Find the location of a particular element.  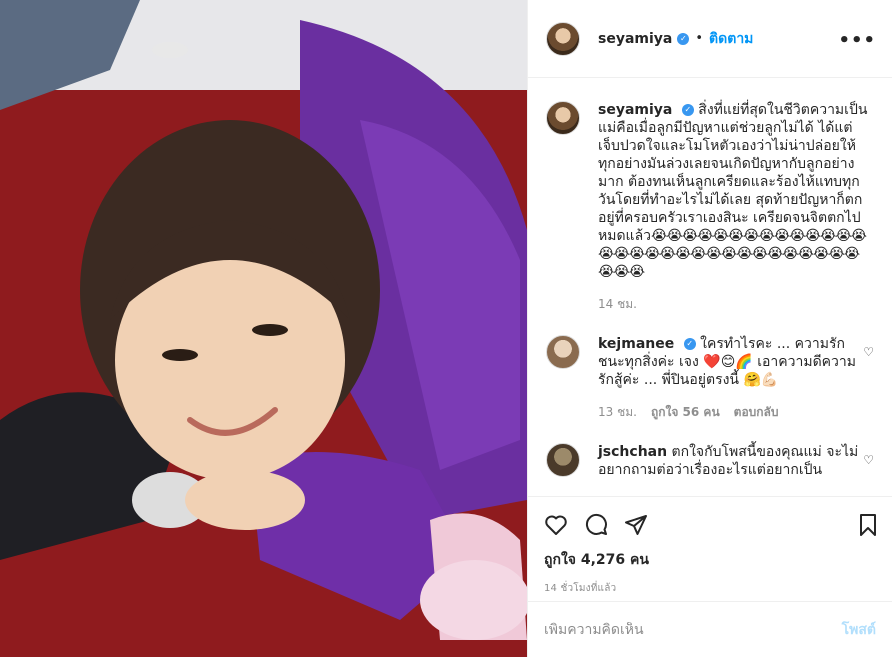

bookmark-icon is located at coordinates (868, 525).